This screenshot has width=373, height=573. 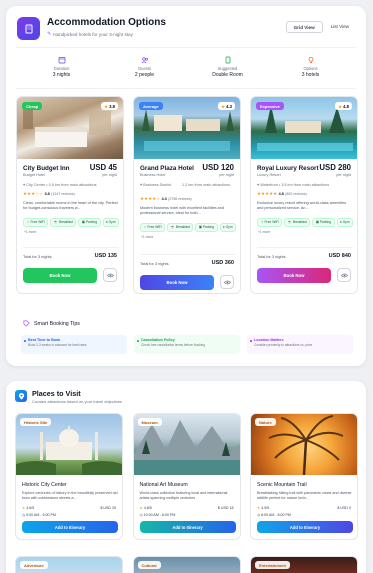 I want to click on total-price: USD 360, so click(x=222, y=263).